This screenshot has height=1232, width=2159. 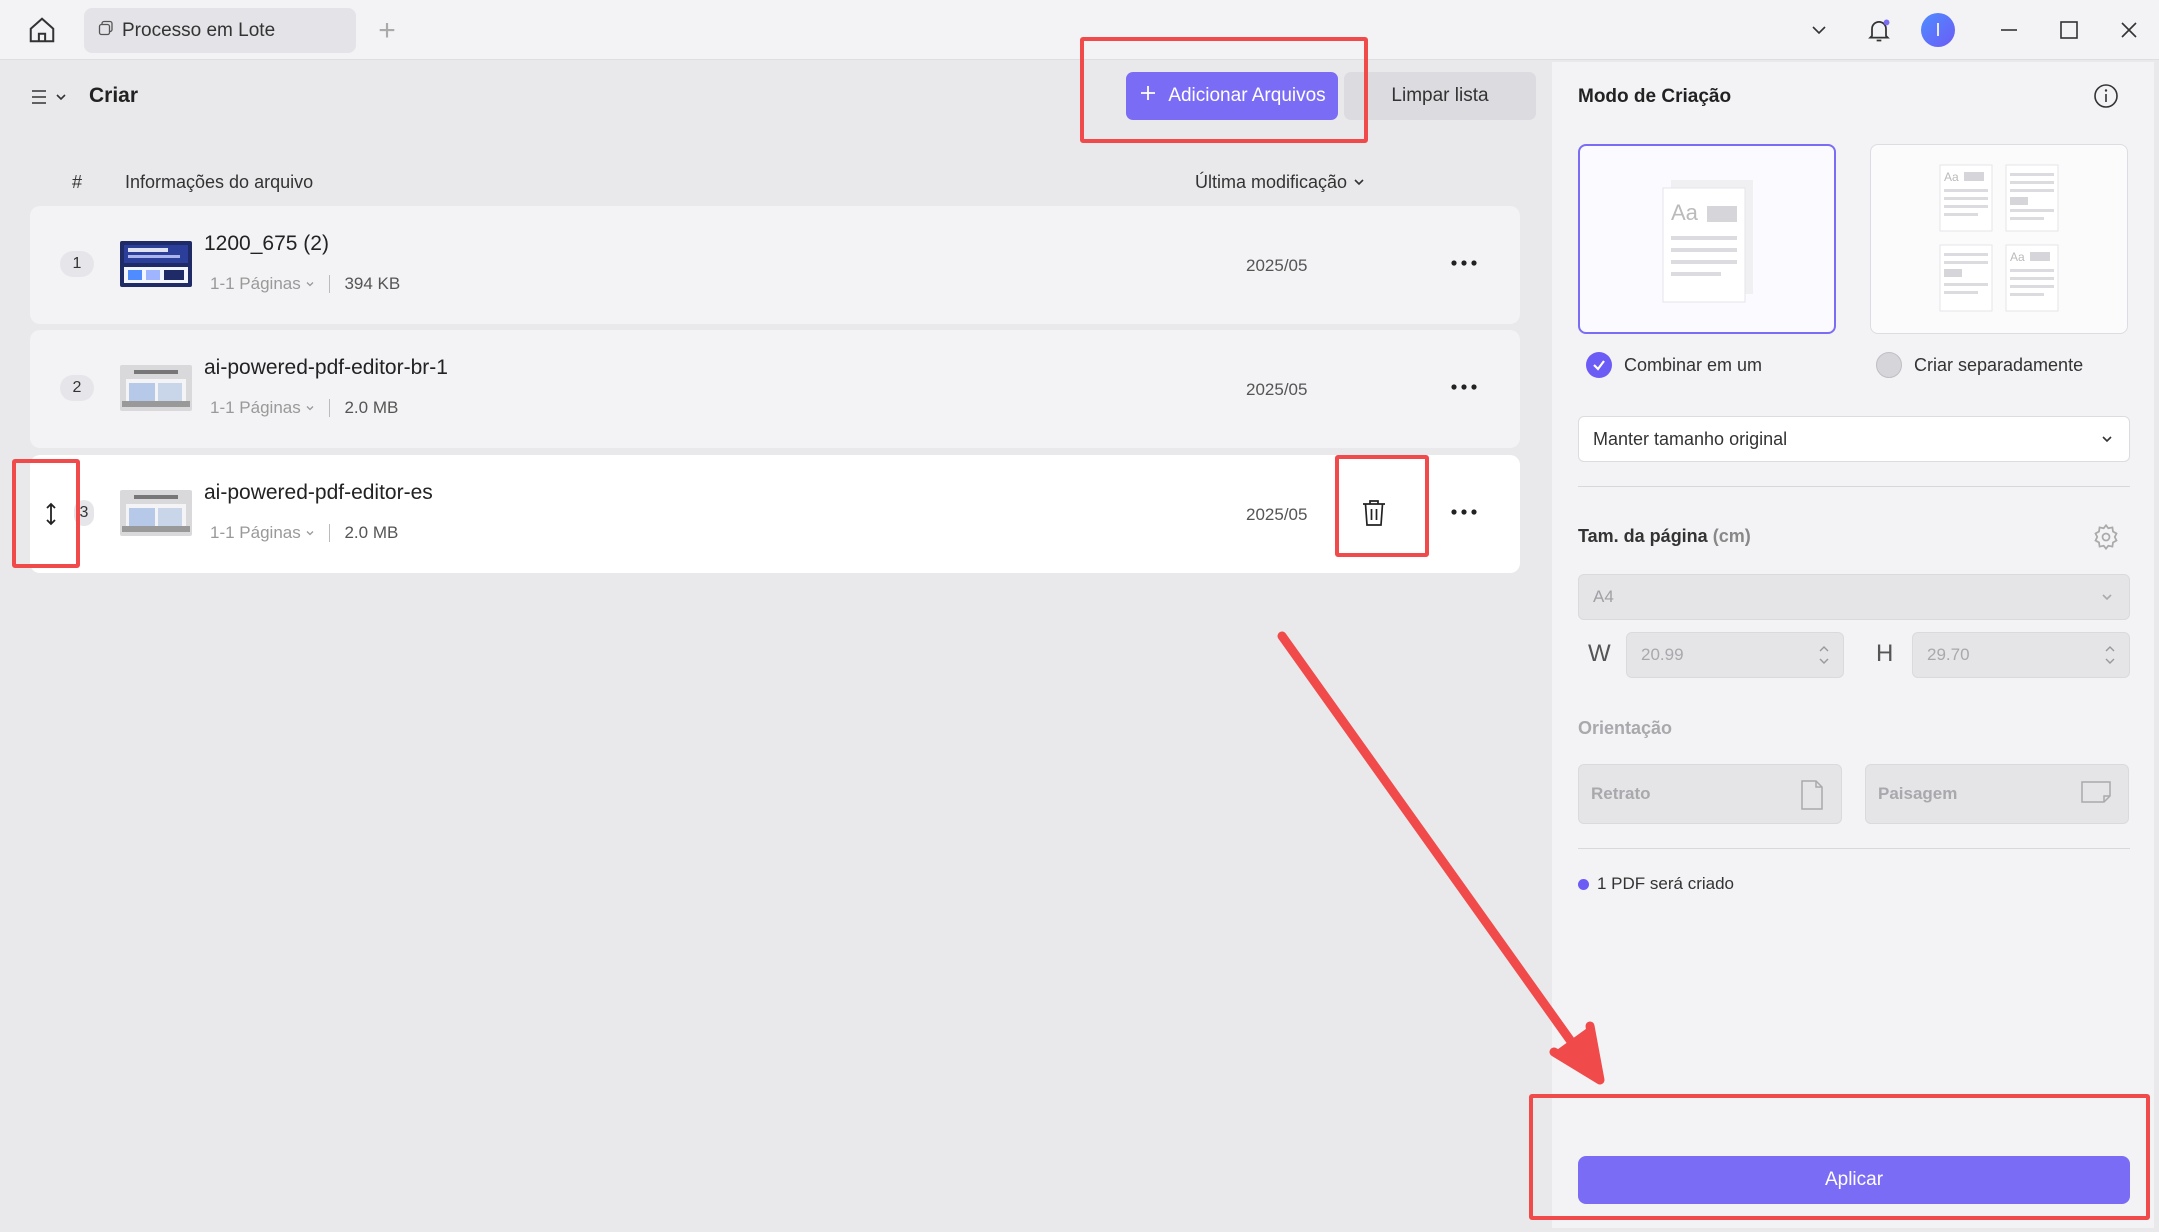 What do you see at coordinates (318, 492) in the screenshot?
I see `file-name: ai-powered-pdf-editor-es` at bounding box center [318, 492].